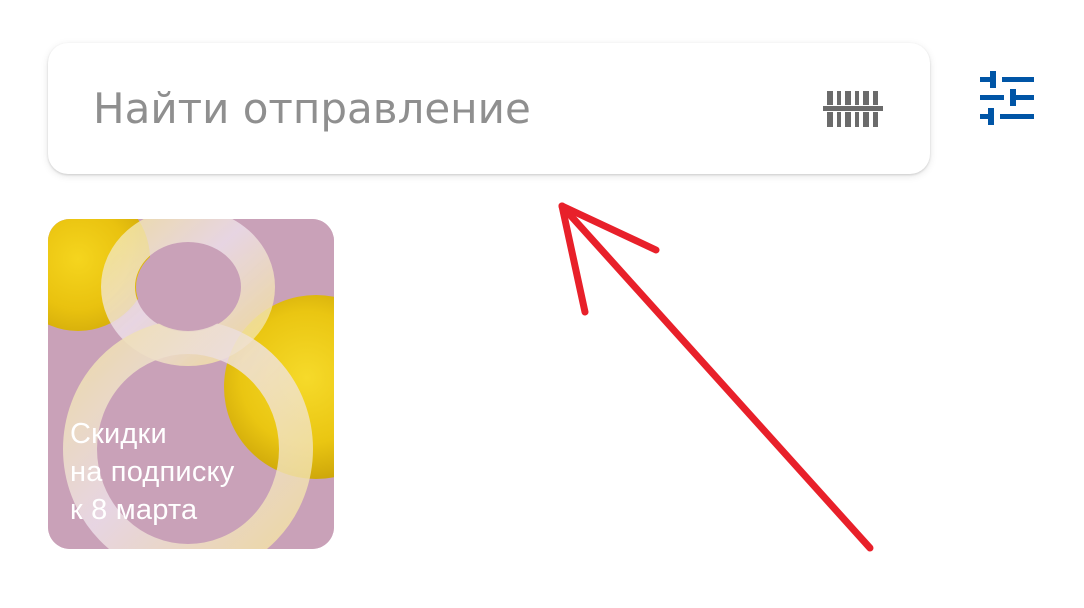 The width and height of the screenshot is (1084, 608). What do you see at coordinates (134, 510) in the screenshot?
I see `promo-caption-line-3: к 8 марта` at bounding box center [134, 510].